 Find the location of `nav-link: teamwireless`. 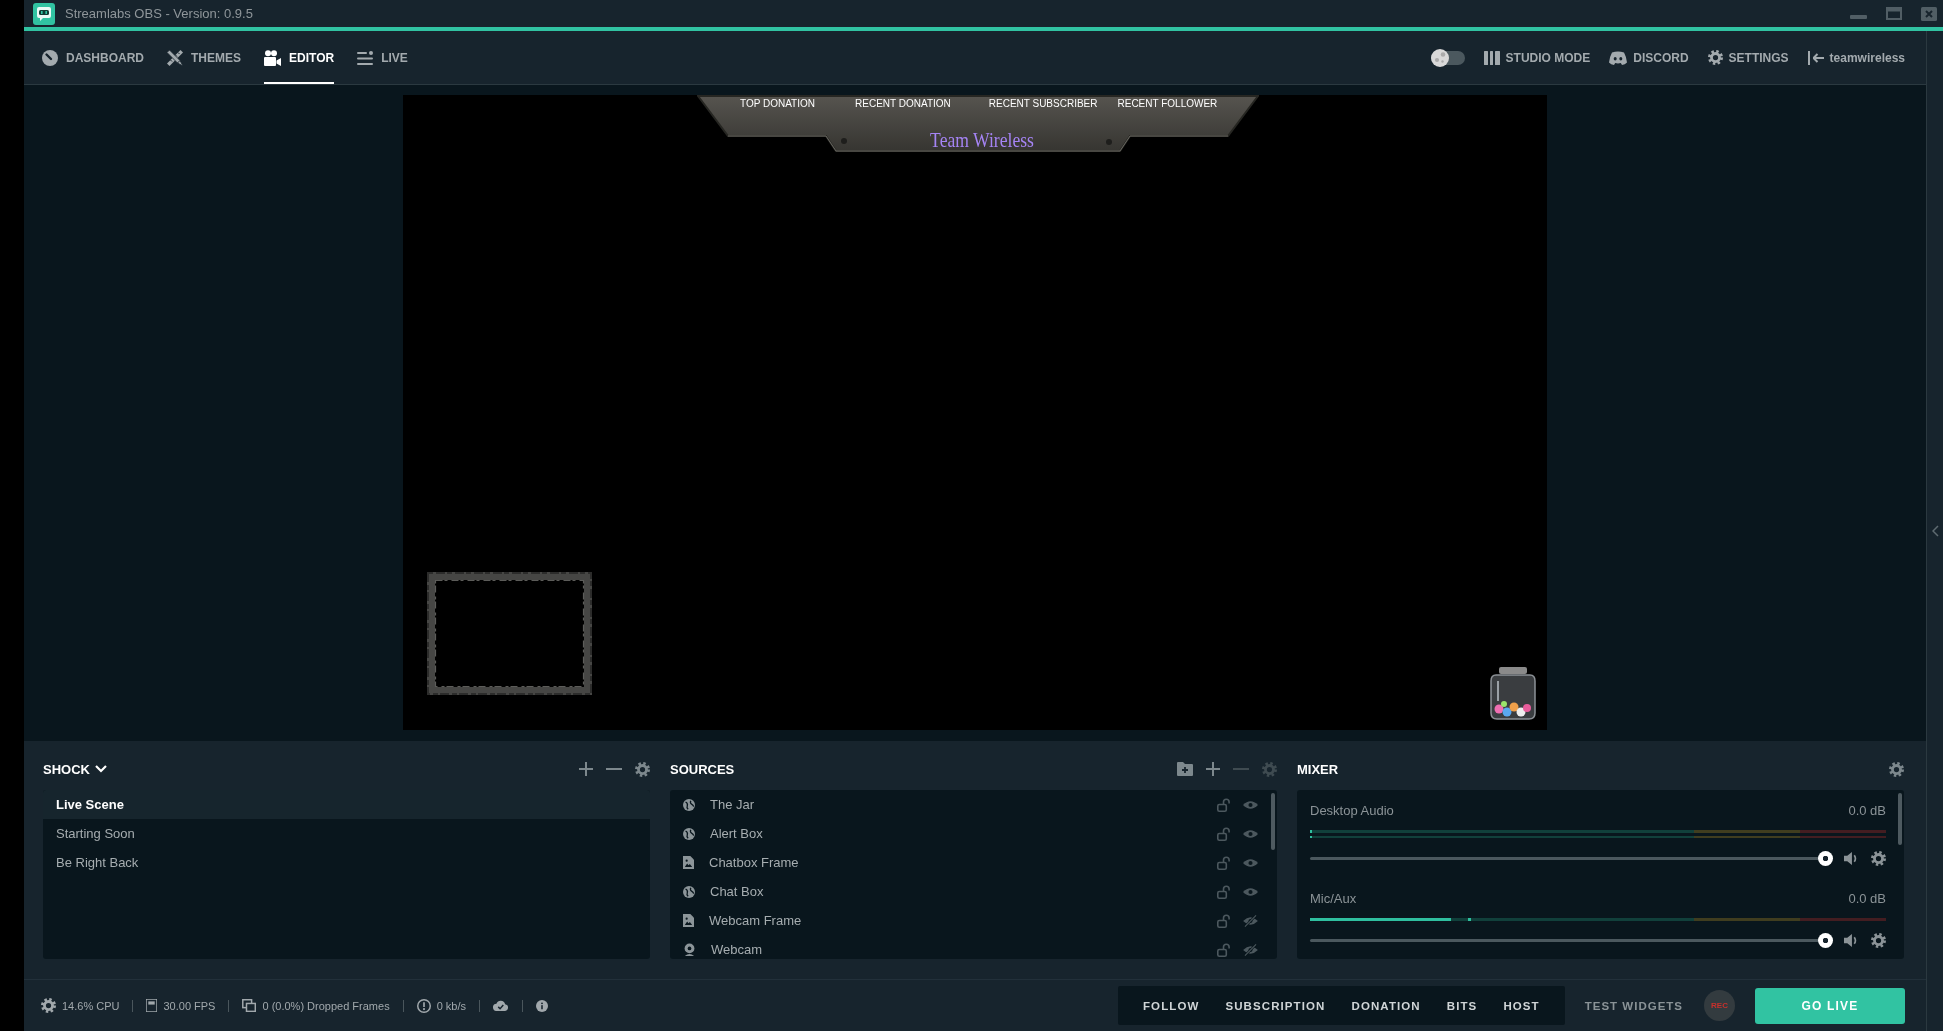

nav-link: teamwireless is located at coordinates (1856, 57).